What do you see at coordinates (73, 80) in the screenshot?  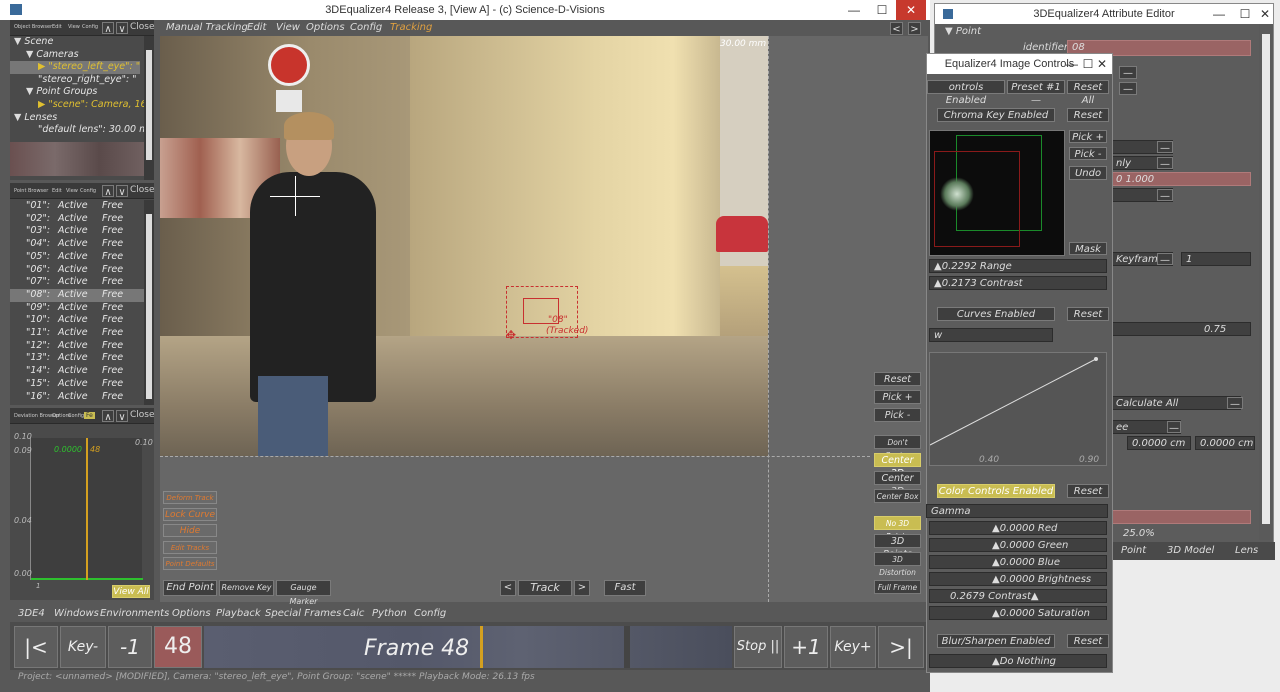 I see `tree-item: "stereo_right_eye": "` at bounding box center [73, 80].